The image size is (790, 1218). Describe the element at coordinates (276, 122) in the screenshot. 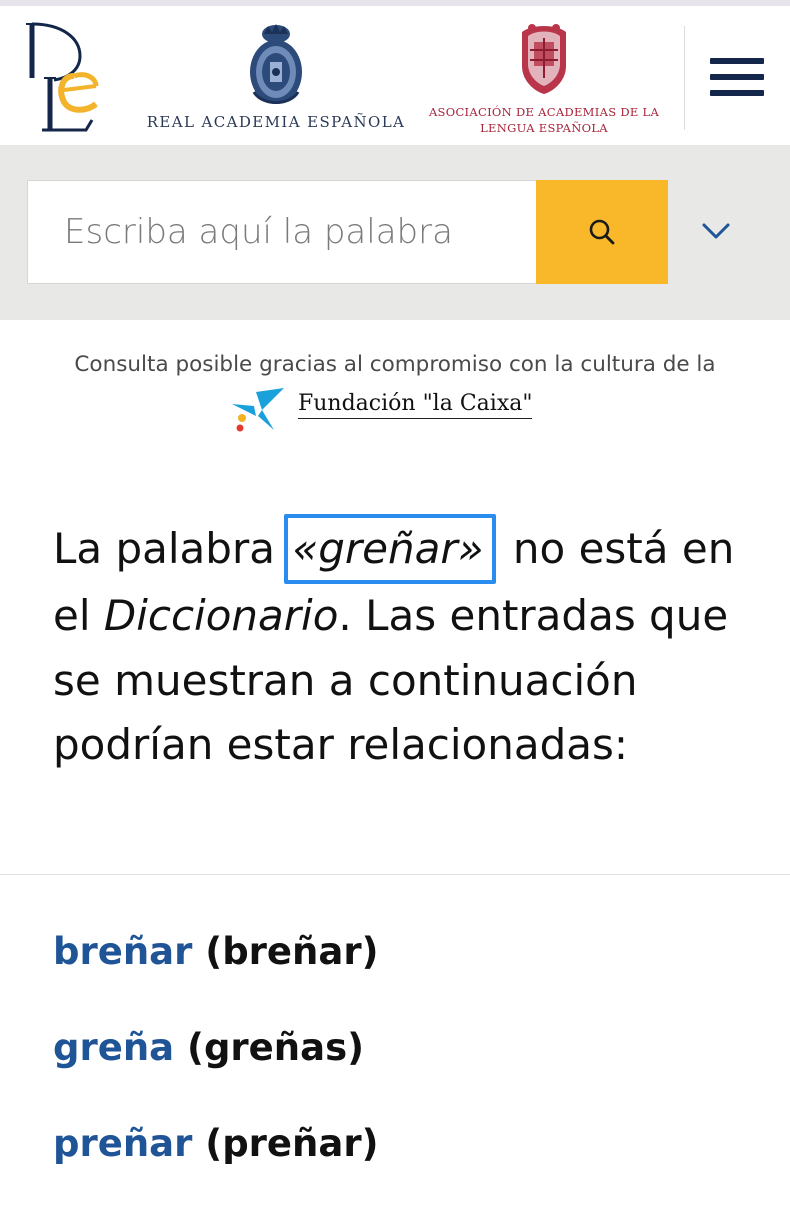

I see `rae-name: REAL ACADEMIA ESPAÑOLA` at that location.